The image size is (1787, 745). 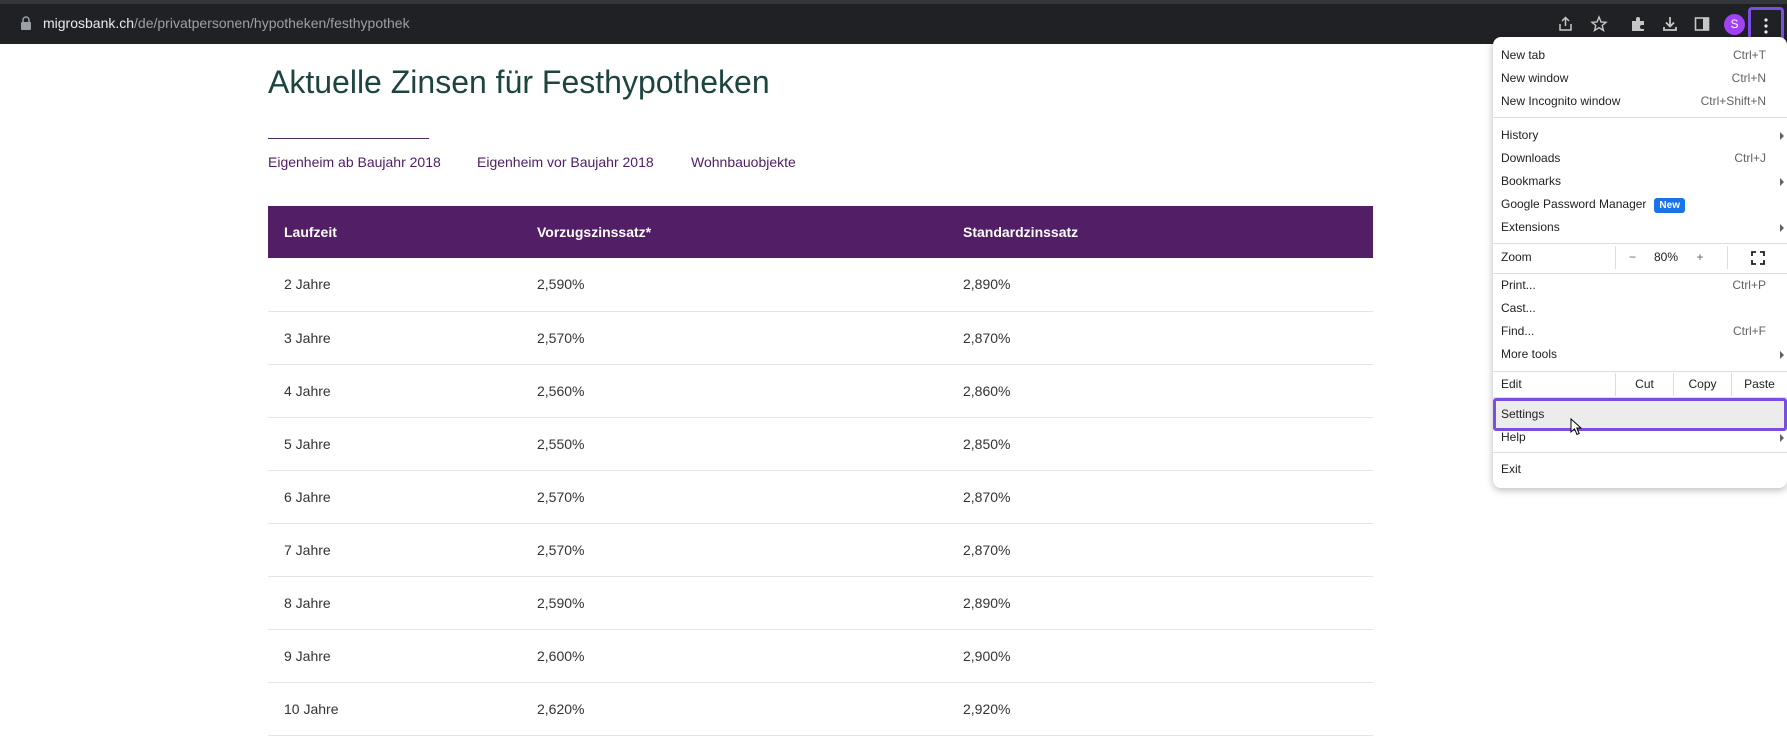 What do you see at coordinates (734, 232) in the screenshot?
I see `header-vorzugszinssatz: Vorzugszinssatz*` at bounding box center [734, 232].